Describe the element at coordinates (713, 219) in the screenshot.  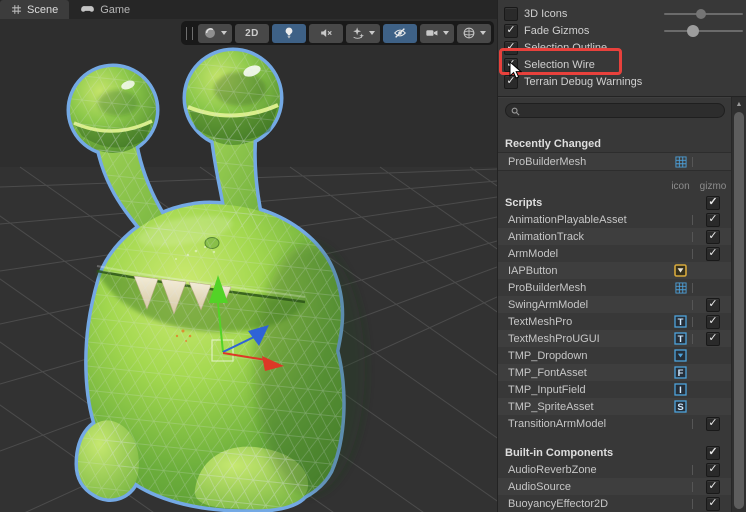
I see `gizmo-checkbox-animationplayableasset: ✓` at that location.